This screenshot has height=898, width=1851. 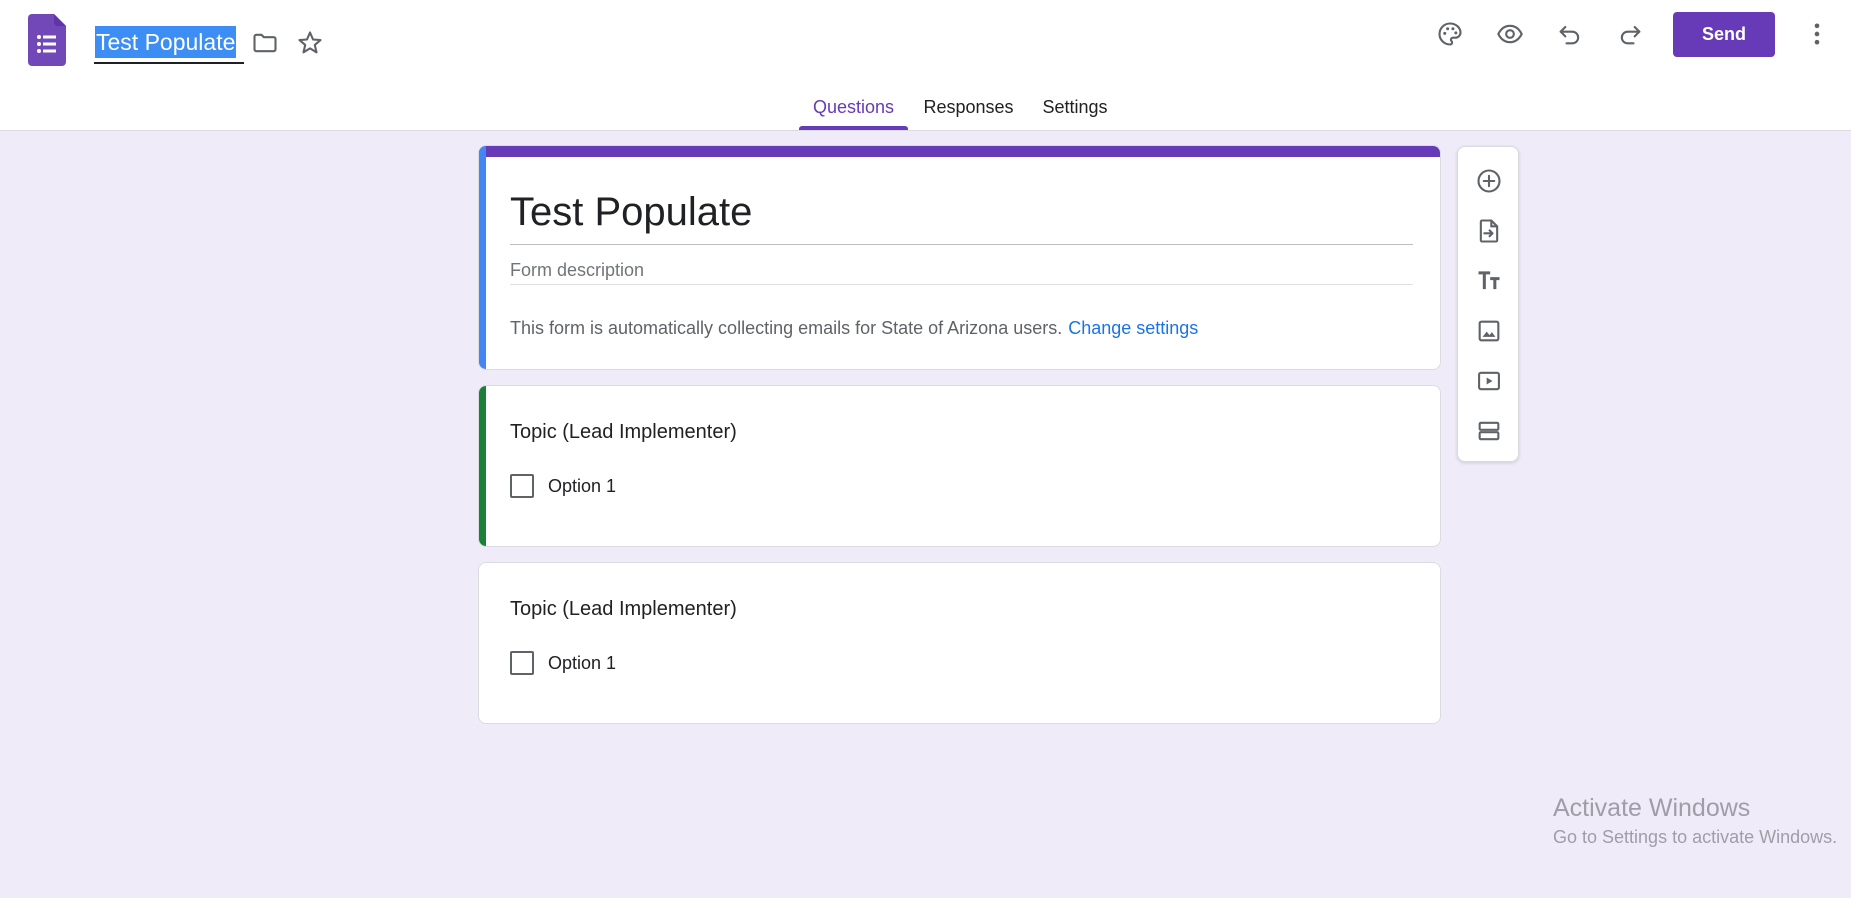 I want to click on add-image-icon, so click(x=1489, y=331).